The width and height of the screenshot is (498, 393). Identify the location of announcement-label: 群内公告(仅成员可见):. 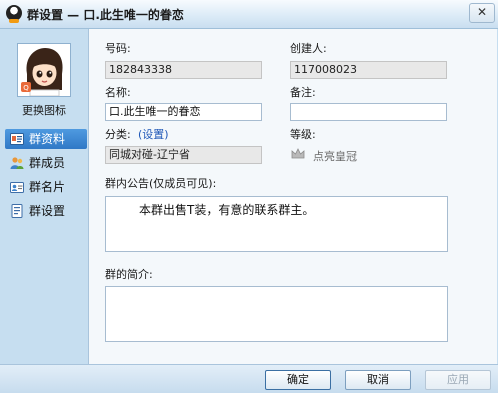
(161, 183).